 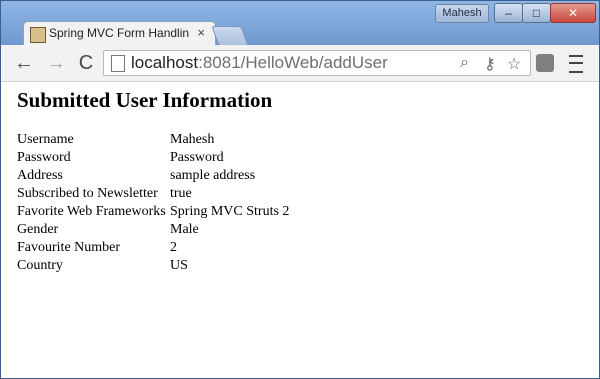 What do you see at coordinates (38, 229) in the screenshot?
I see `row-label: Gender` at bounding box center [38, 229].